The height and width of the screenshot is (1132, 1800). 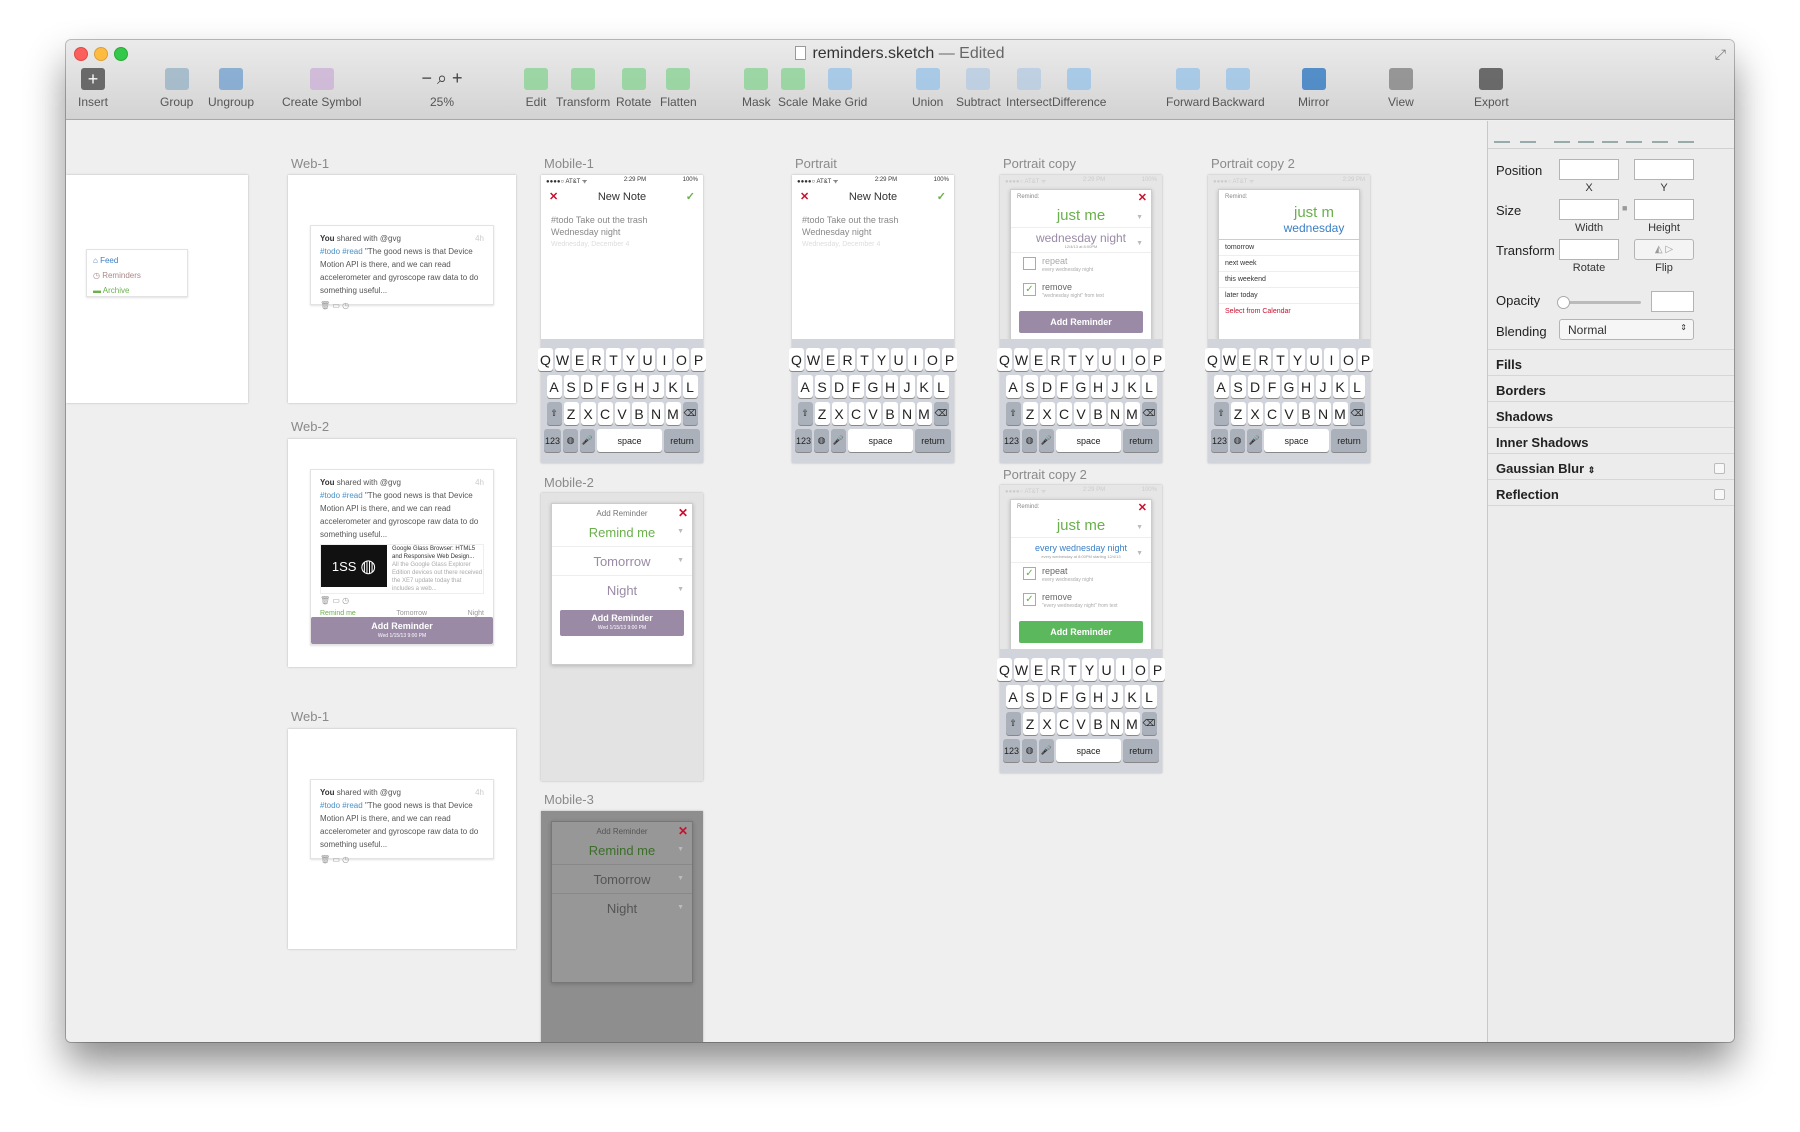 I want to click on when-option: this weekend, so click(x=1289, y=280).